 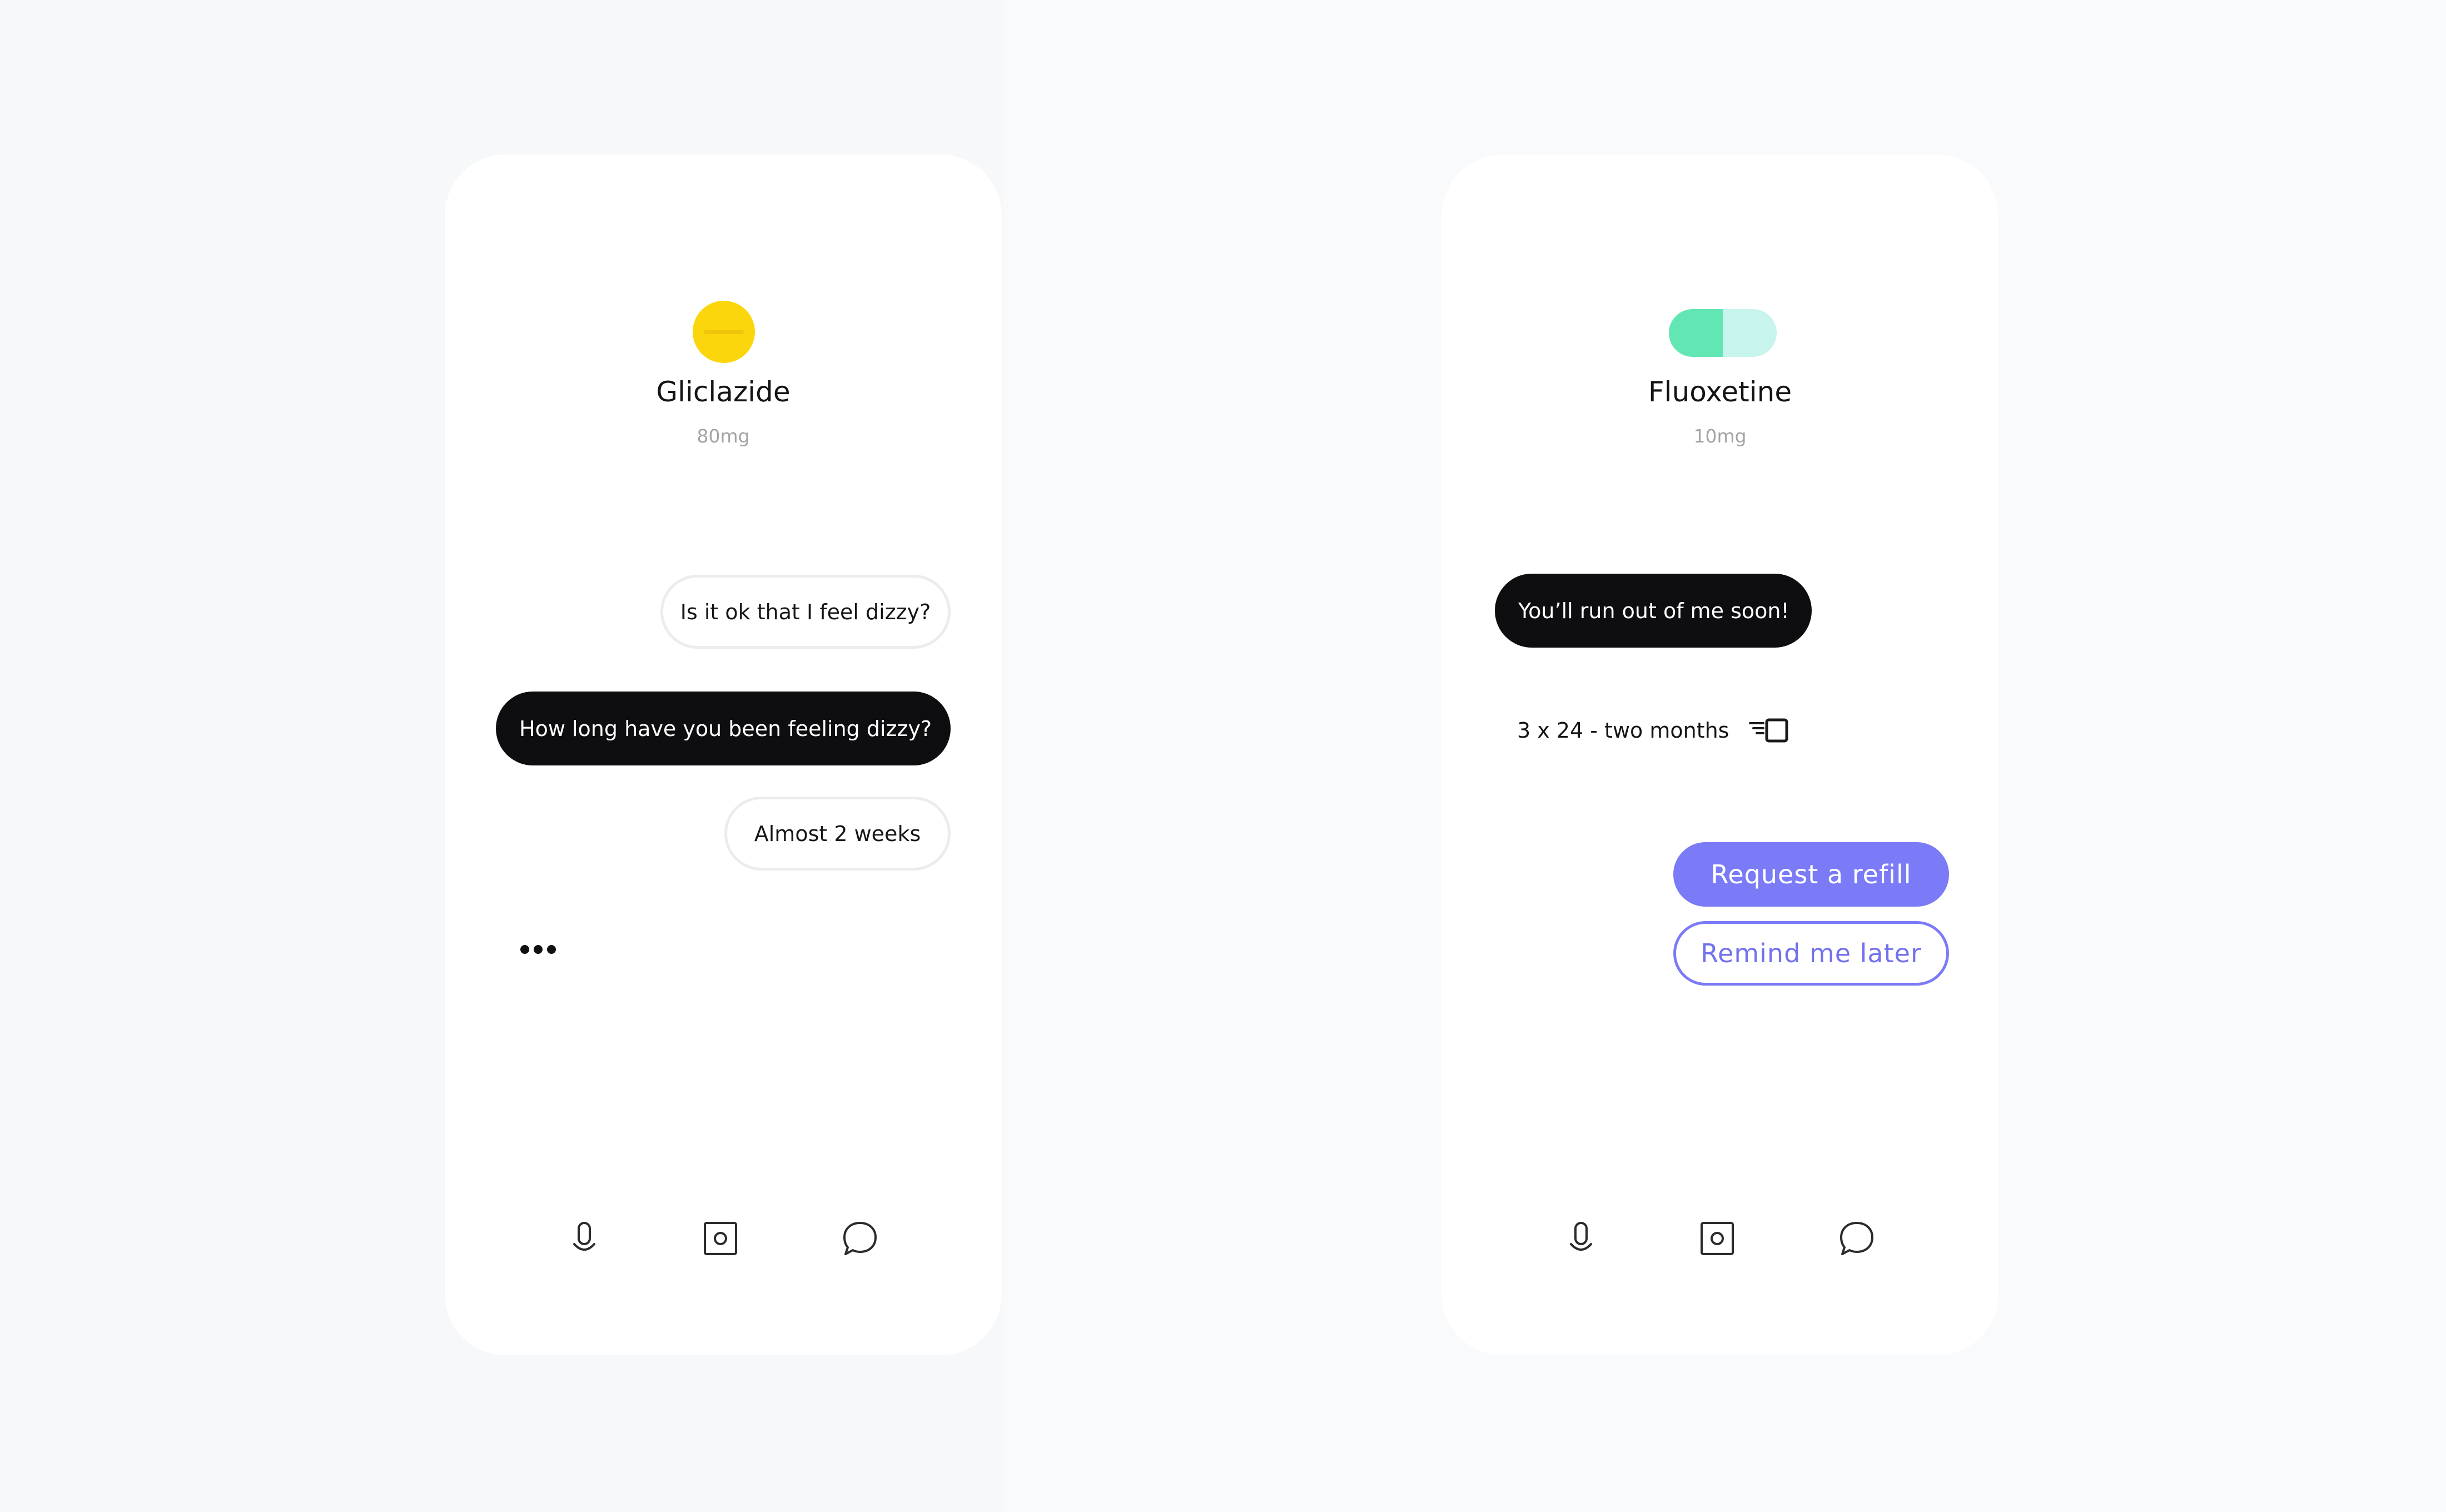 I want to click on medication-message: How long have you been feeling dizzy?, so click(x=723, y=728).